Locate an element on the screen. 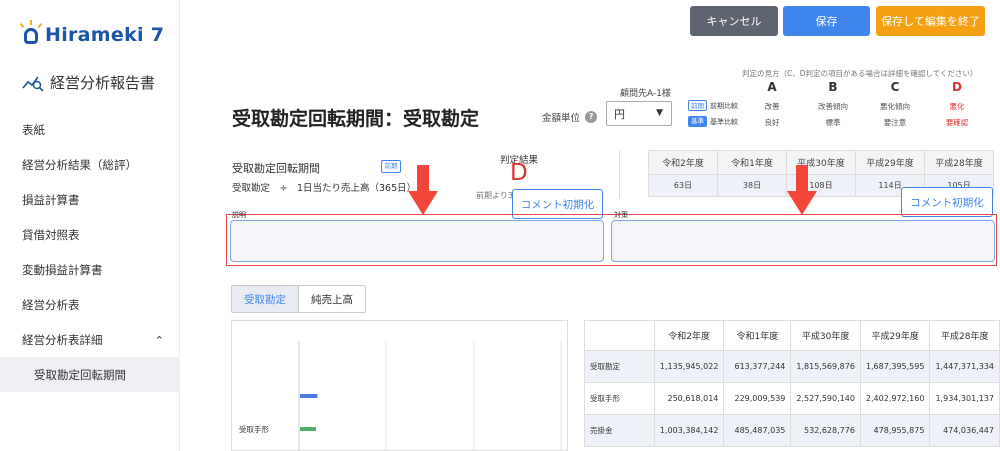  legend-heading: 判定の見方（C、D判定の項目がある場合は詳細を確認してください） is located at coordinates (860, 73).